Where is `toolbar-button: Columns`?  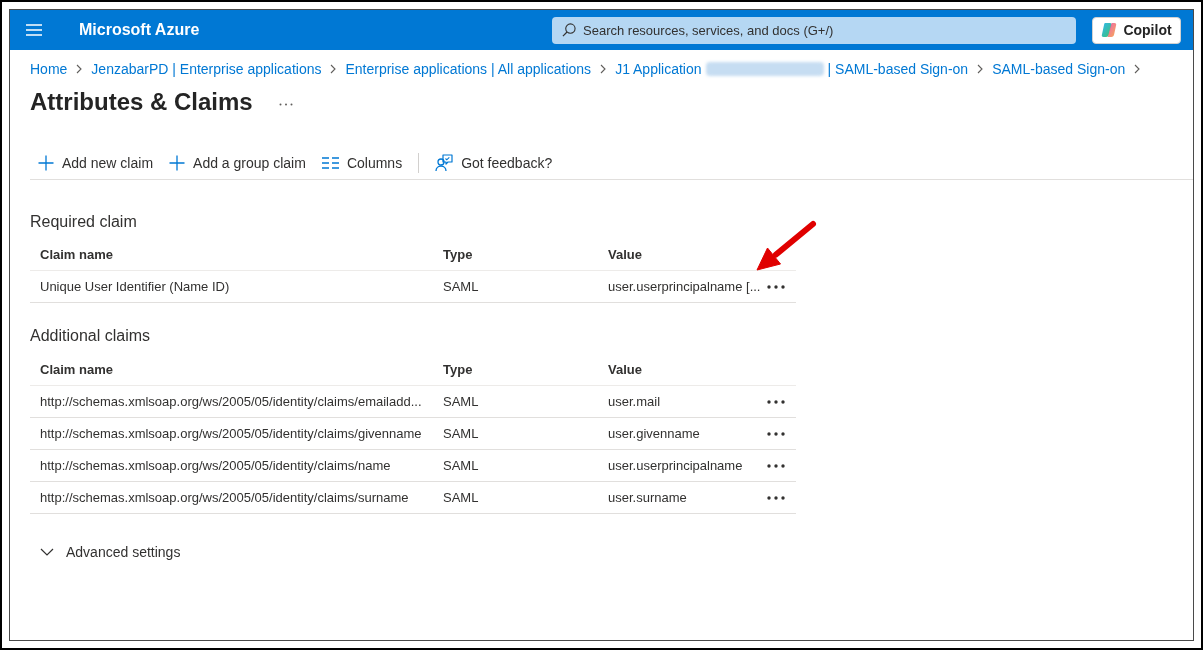 toolbar-button: Columns is located at coordinates (362, 162).